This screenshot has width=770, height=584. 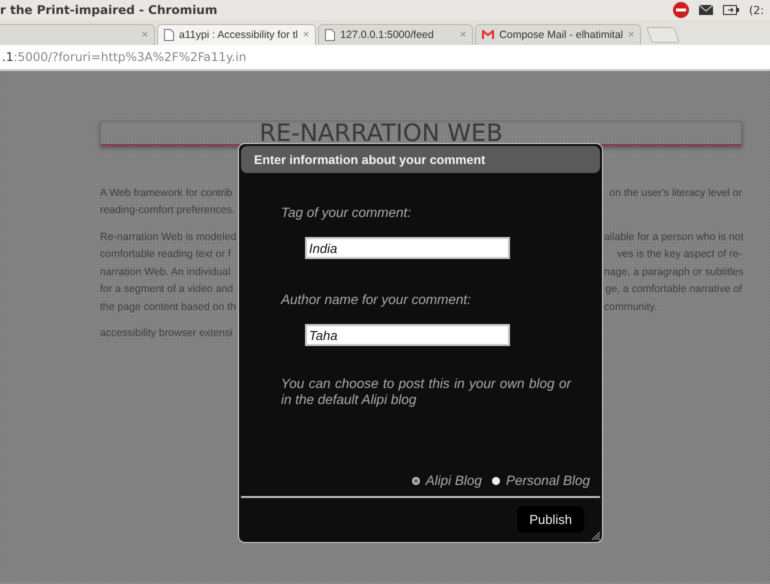 What do you see at coordinates (674, 272) in the screenshot?
I see `paragraph-text: nage, a paragraph or subtitles` at bounding box center [674, 272].